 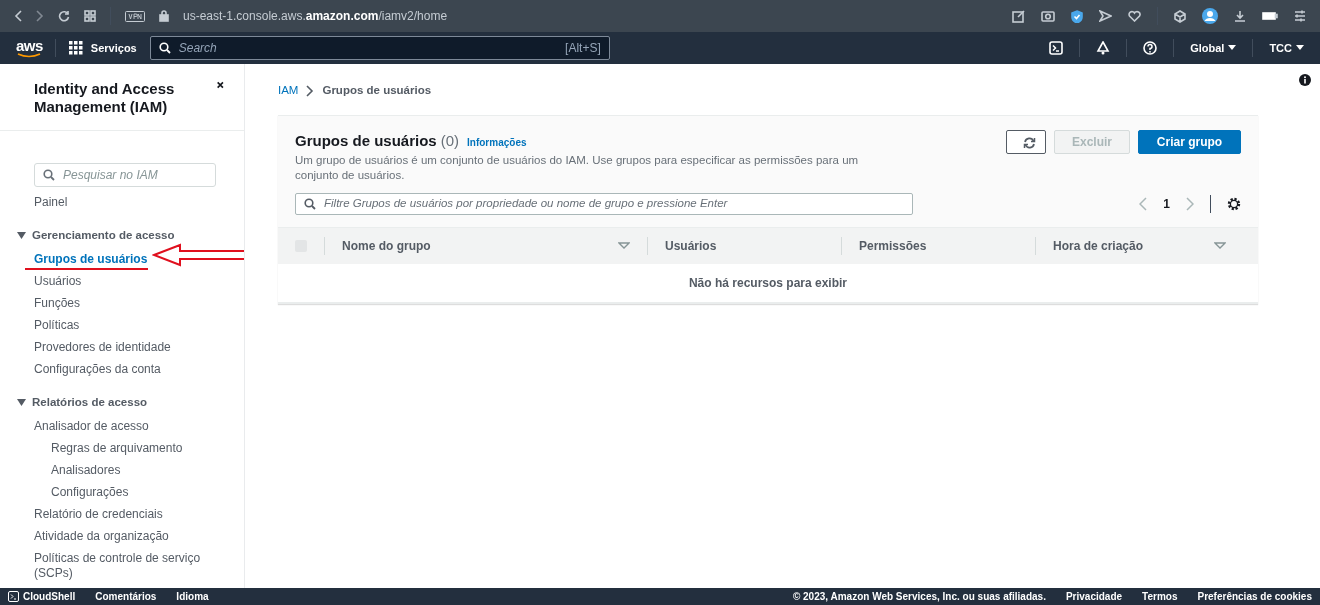 I want to click on cloudshell-link: CloudShell, so click(x=42, y=596).